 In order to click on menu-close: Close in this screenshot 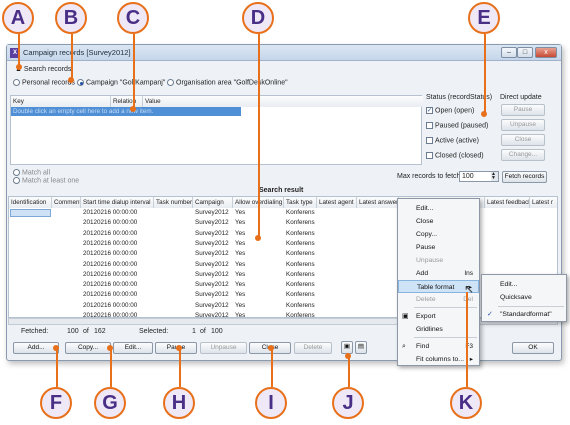, I will do `click(438, 221)`.